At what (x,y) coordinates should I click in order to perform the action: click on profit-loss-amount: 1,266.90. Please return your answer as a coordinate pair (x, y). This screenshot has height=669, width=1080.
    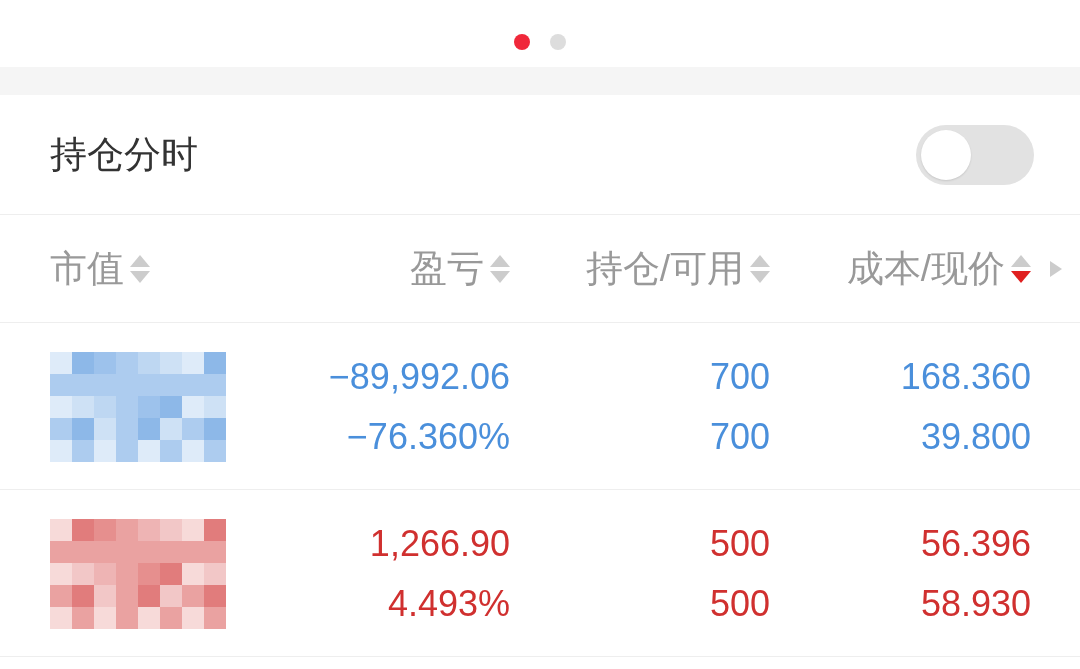
    Looking at the image, I should click on (439, 544).